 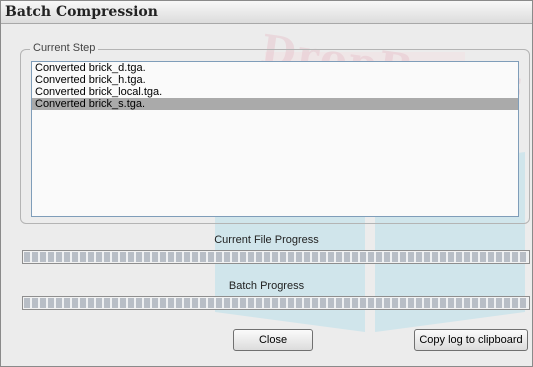 What do you see at coordinates (266, 12) in the screenshot?
I see `title-bar: Batch Compression` at bounding box center [266, 12].